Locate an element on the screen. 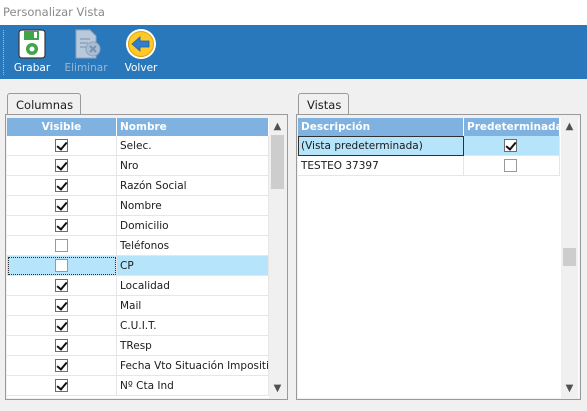  toolbar: Grabar Eliminar Volver is located at coordinates (293, 52).